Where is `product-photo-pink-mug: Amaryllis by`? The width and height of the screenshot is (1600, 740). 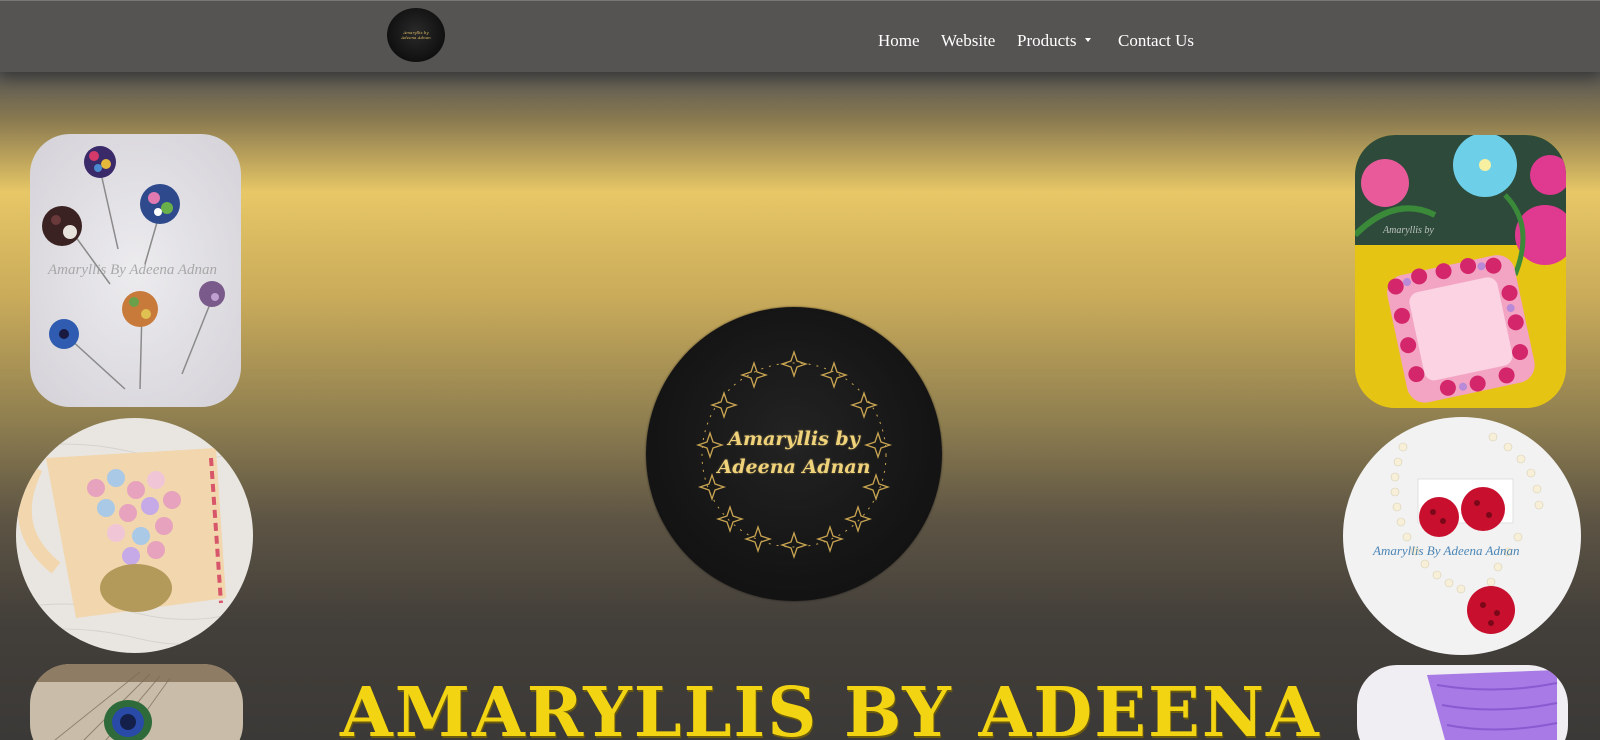
product-photo-pink-mug: Amaryllis by is located at coordinates (1460, 271).